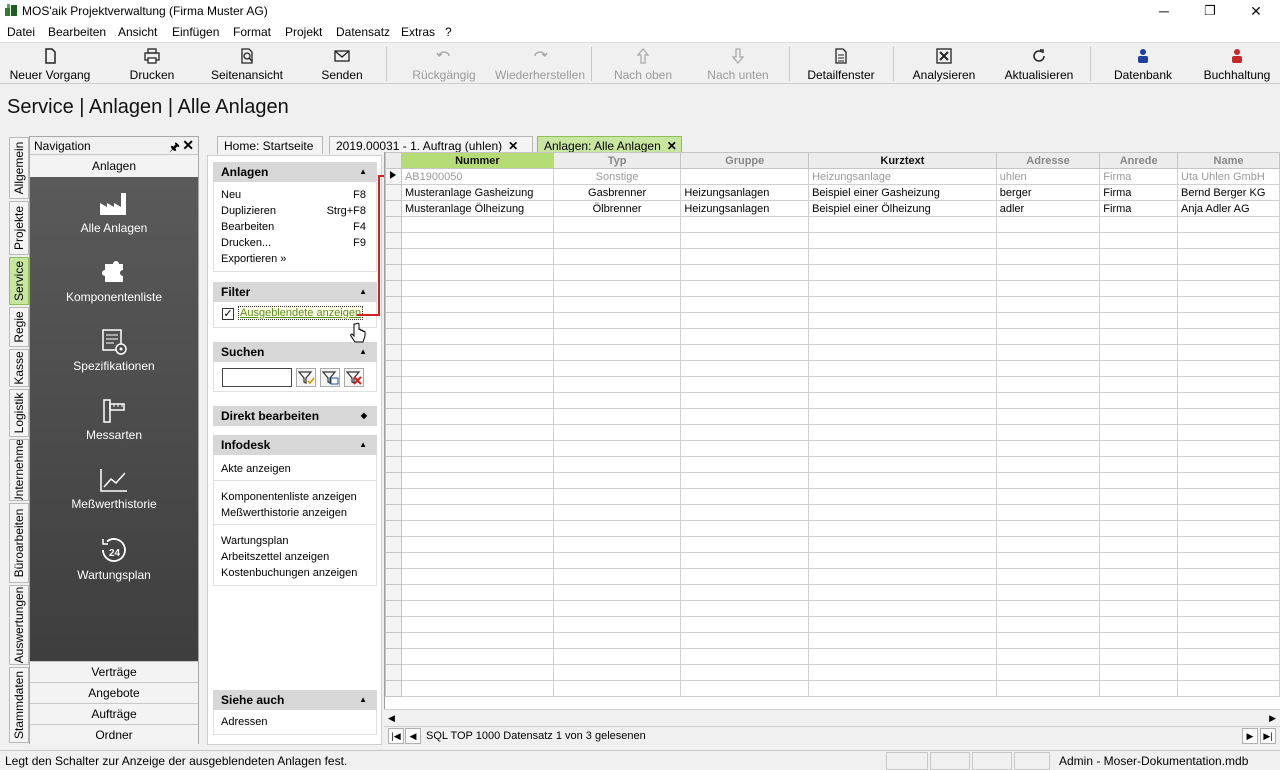  I want to click on print-button: Drucken, so click(152, 63).